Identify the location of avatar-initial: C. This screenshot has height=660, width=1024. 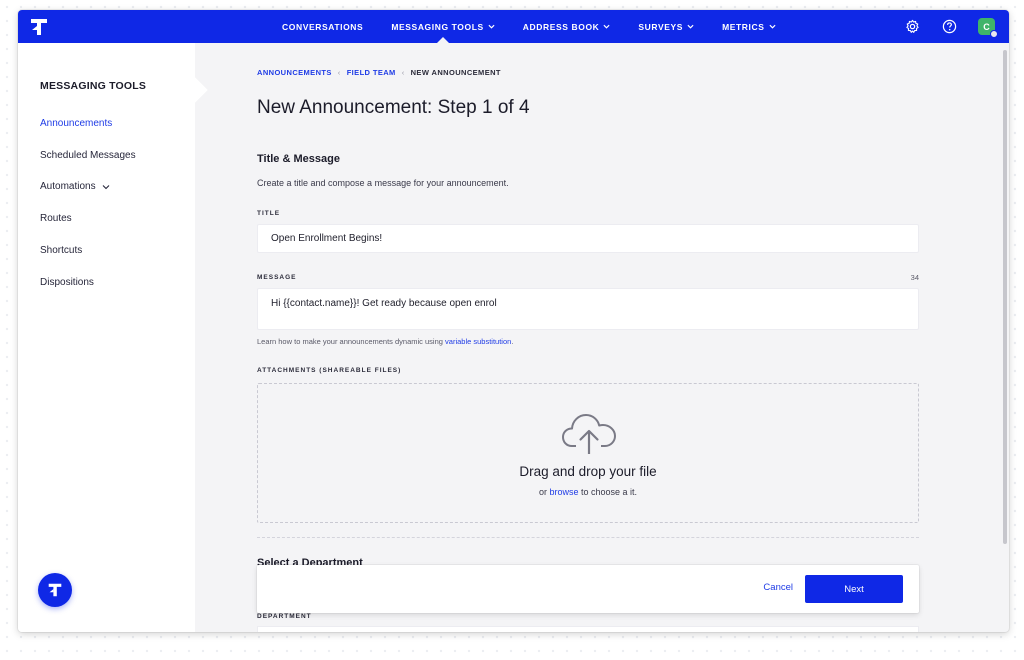
(986, 26).